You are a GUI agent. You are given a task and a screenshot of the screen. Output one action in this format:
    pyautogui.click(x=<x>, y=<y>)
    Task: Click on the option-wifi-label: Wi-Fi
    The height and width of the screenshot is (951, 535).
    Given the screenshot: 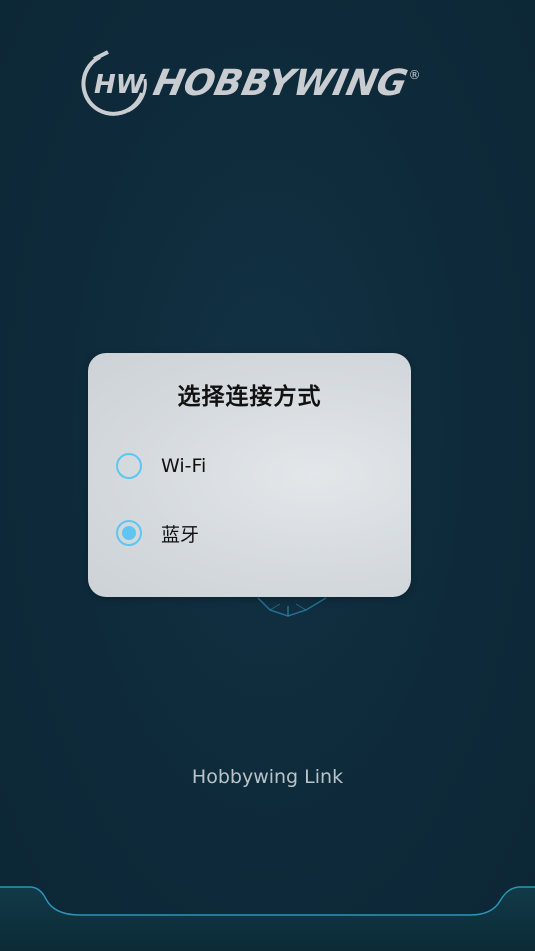 What is the action you would take?
    pyautogui.click(x=184, y=466)
    